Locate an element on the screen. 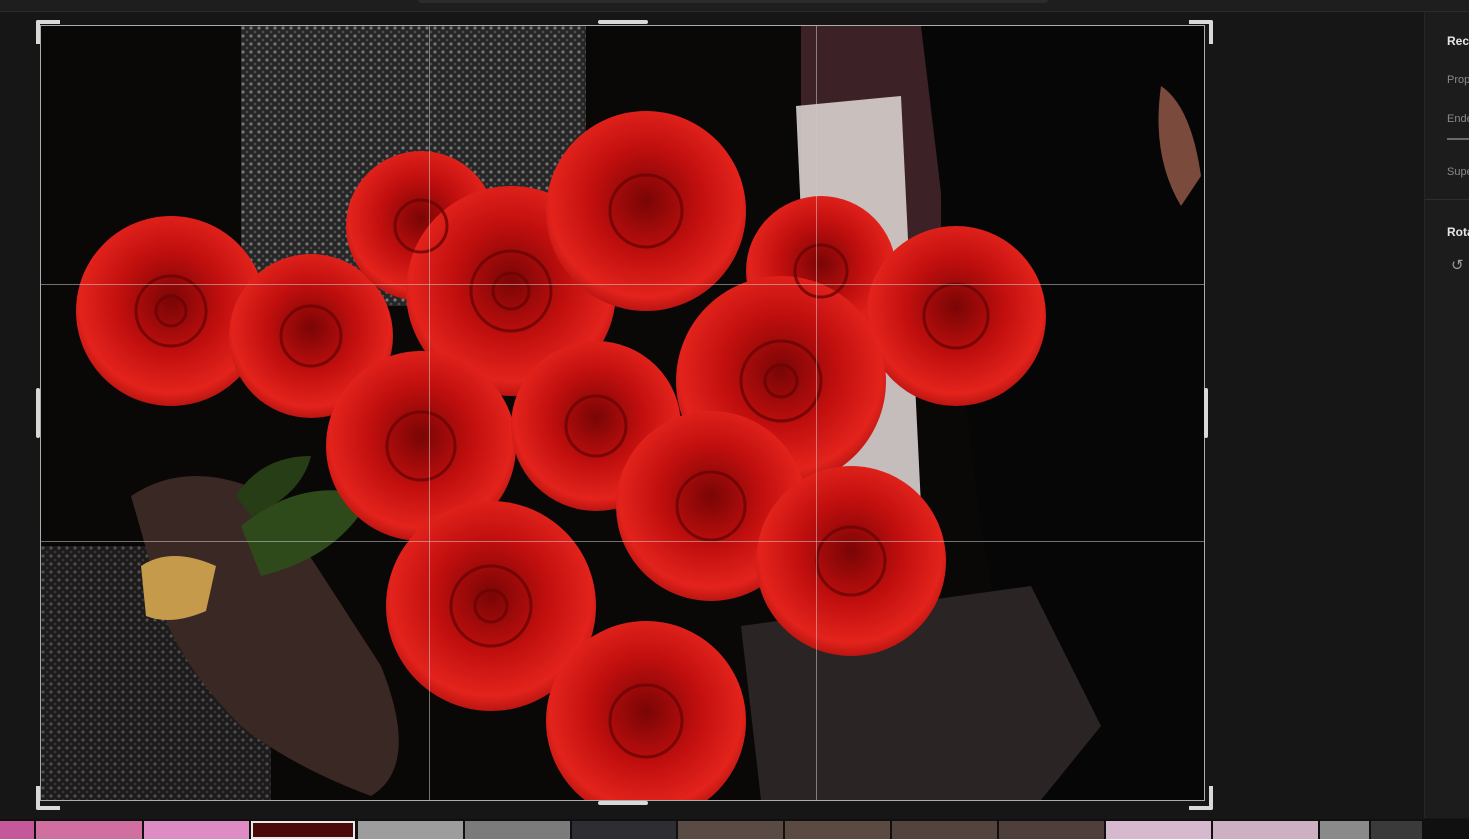 Image resolution: width=1469 pixels, height=839 pixels. top-tab-strip is located at coordinates (733, 1).